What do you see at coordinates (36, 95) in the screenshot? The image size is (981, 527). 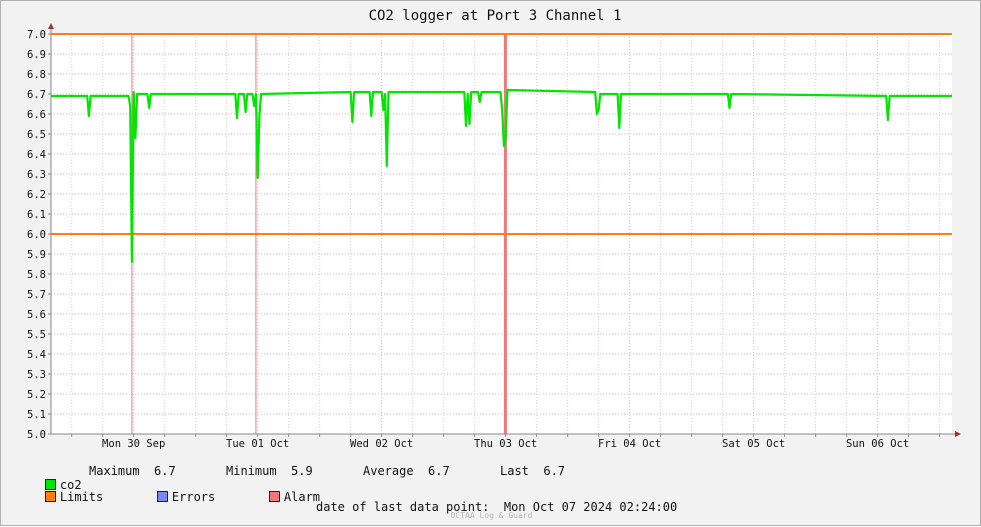 I see `y-tick-label: 6.7` at bounding box center [36, 95].